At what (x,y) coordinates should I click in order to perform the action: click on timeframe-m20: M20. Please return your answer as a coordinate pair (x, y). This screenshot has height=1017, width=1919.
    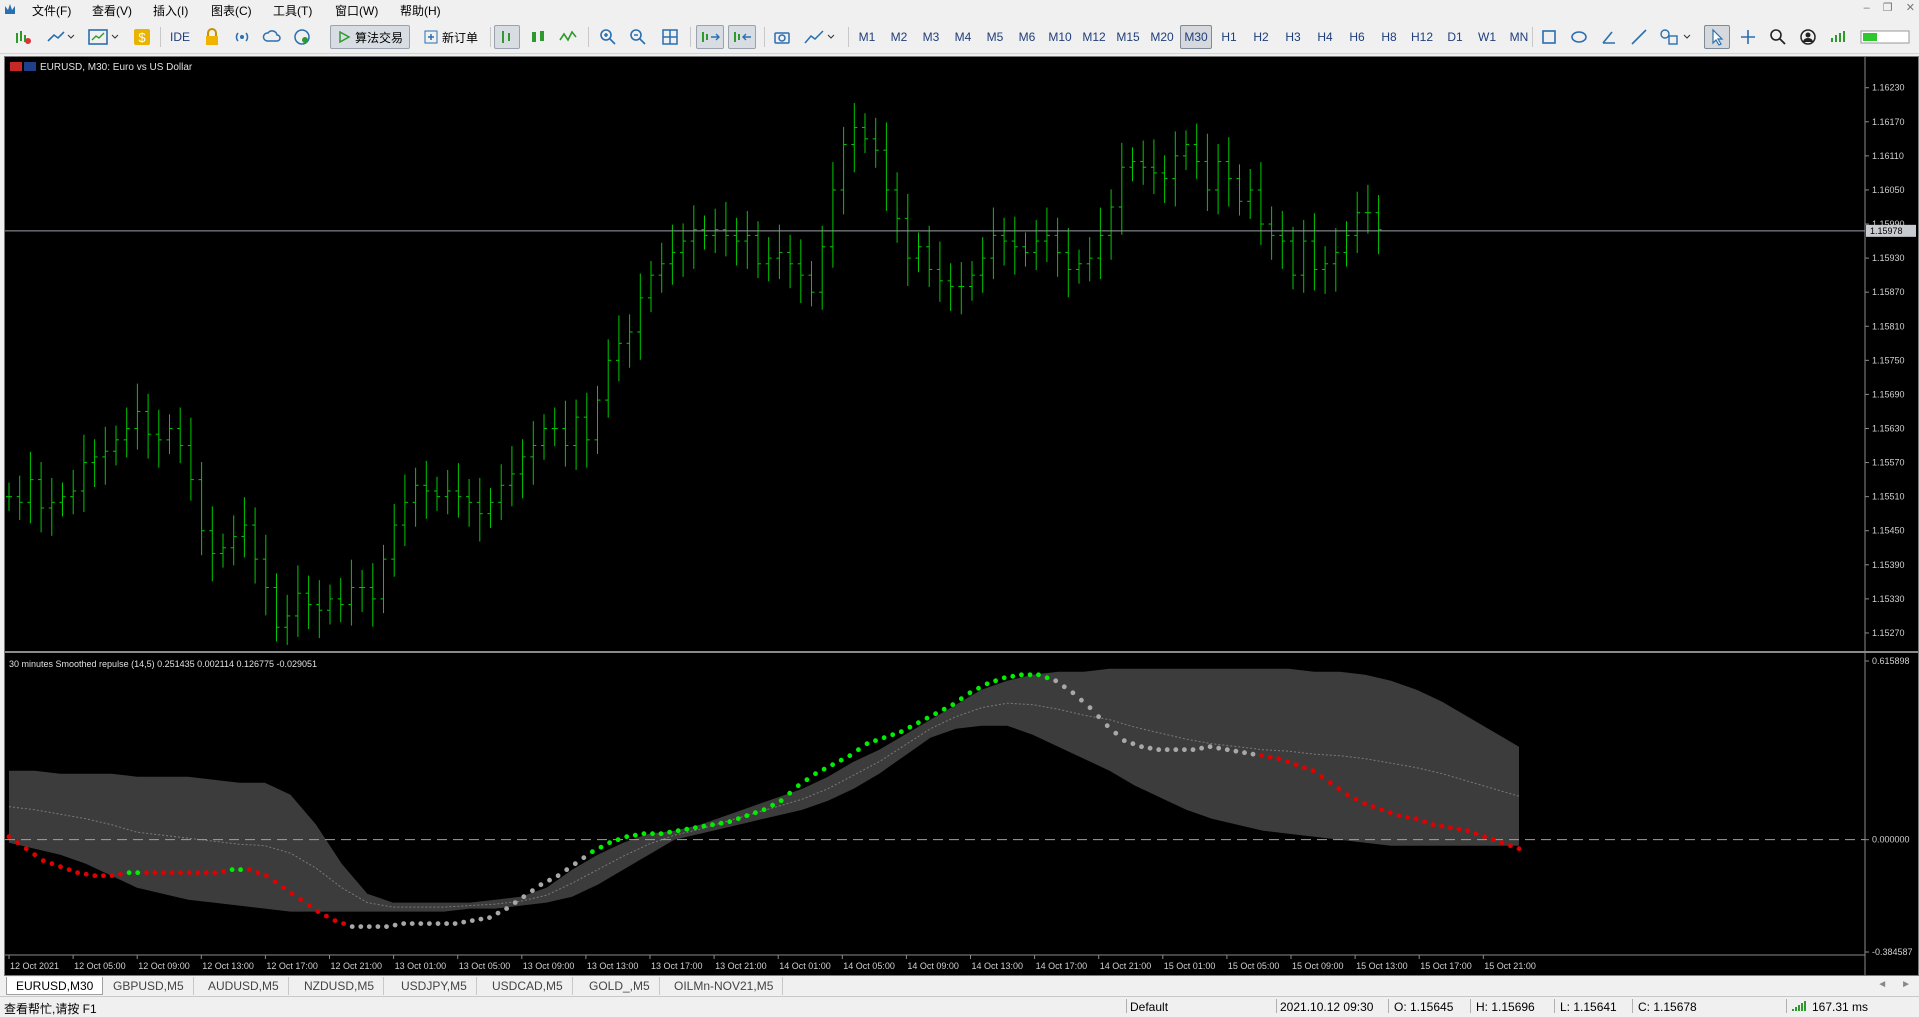
    Looking at the image, I should click on (1162, 37).